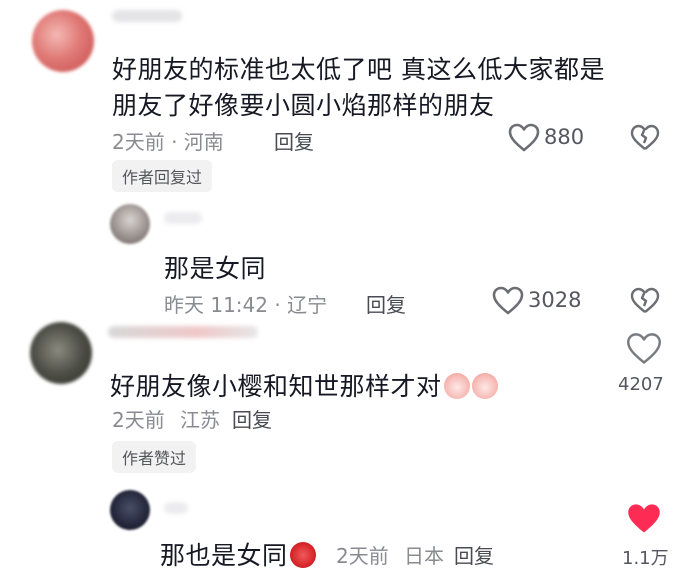 The image size is (690, 576). What do you see at coordinates (168, 142) in the screenshot?
I see `comment-time-location: 2天前 · 河南` at bounding box center [168, 142].